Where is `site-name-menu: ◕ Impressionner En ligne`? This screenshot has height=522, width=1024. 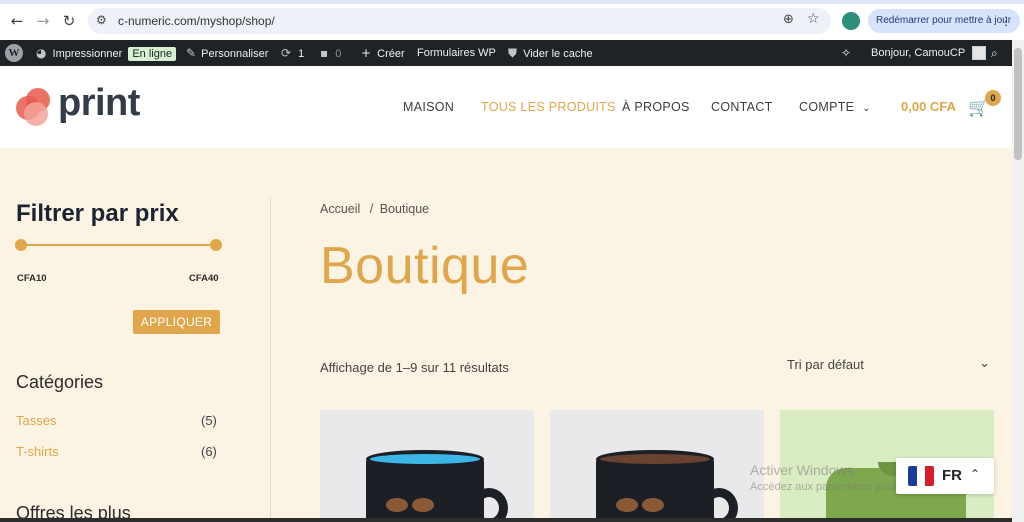 site-name-menu: ◕ Impressionner En ligne is located at coordinates (106, 53).